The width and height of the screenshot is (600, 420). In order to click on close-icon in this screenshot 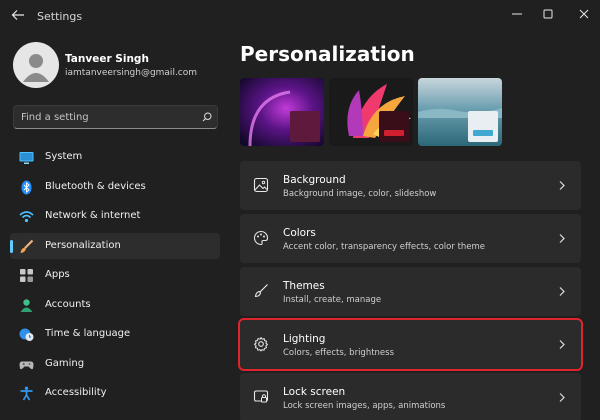, I will do `click(584, 14)`.